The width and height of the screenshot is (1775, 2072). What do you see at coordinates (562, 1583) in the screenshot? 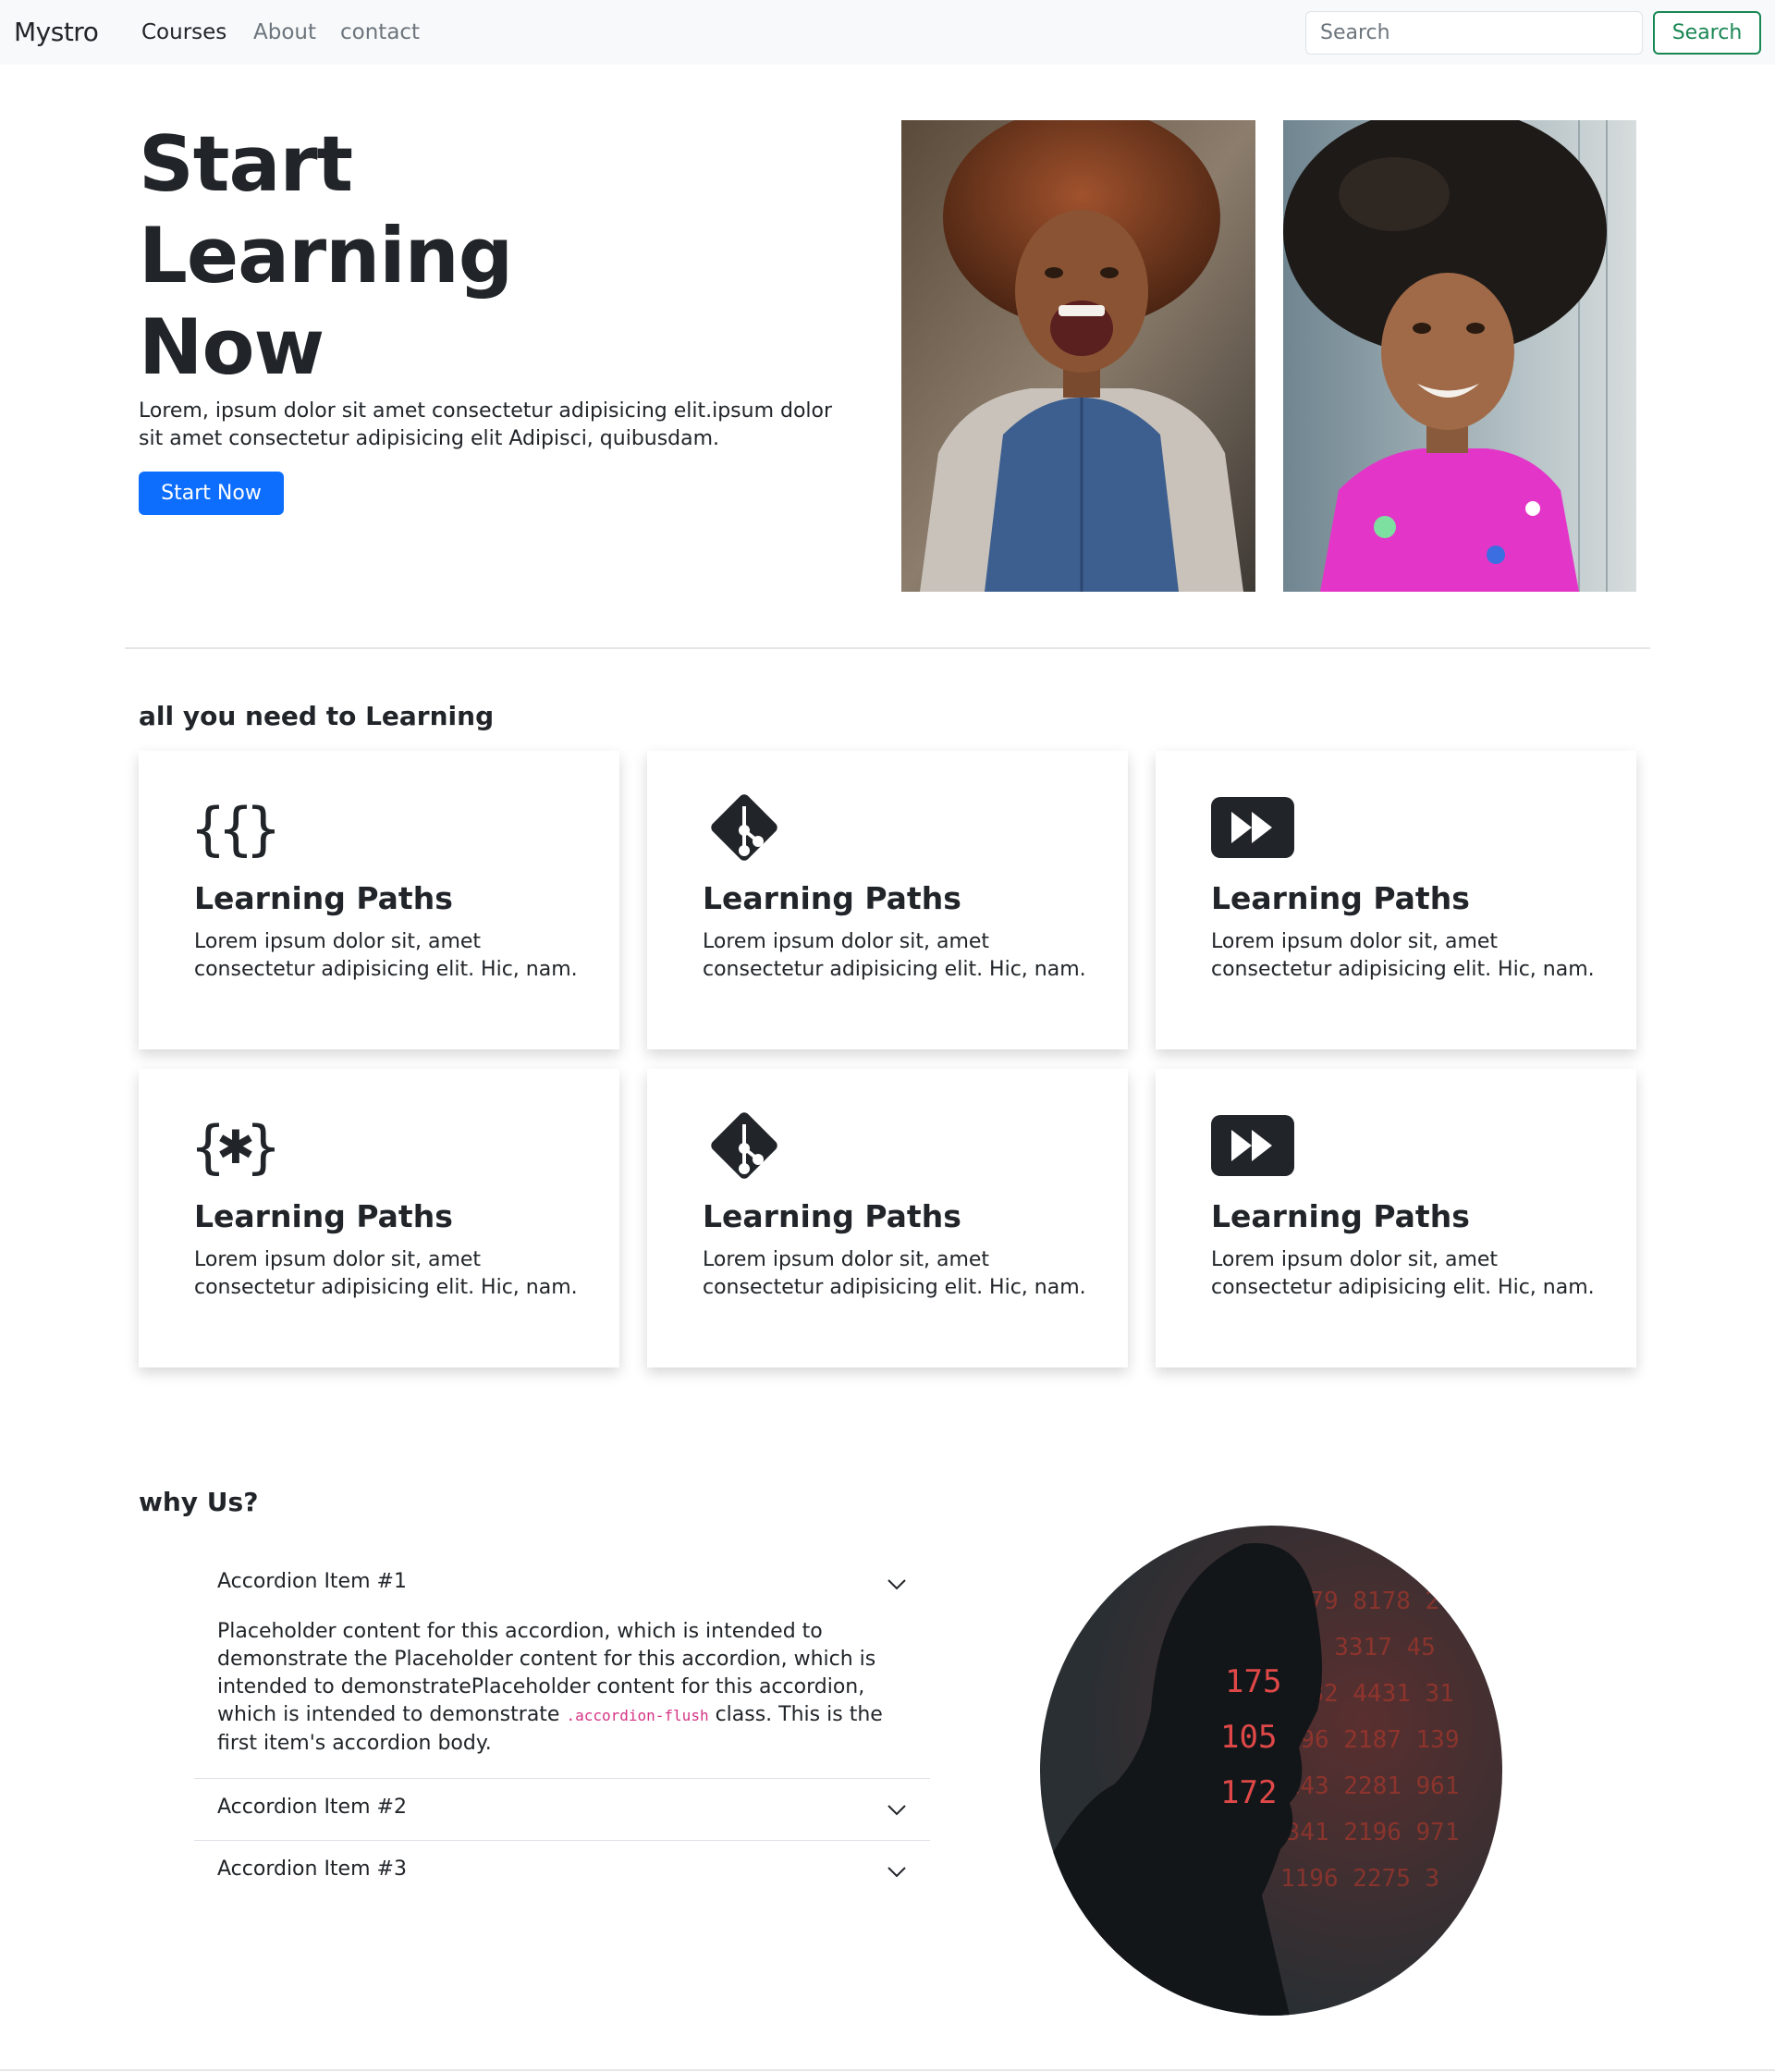
I see `accordion-header-1: Accordion Item #1` at bounding box center [562, 1583].